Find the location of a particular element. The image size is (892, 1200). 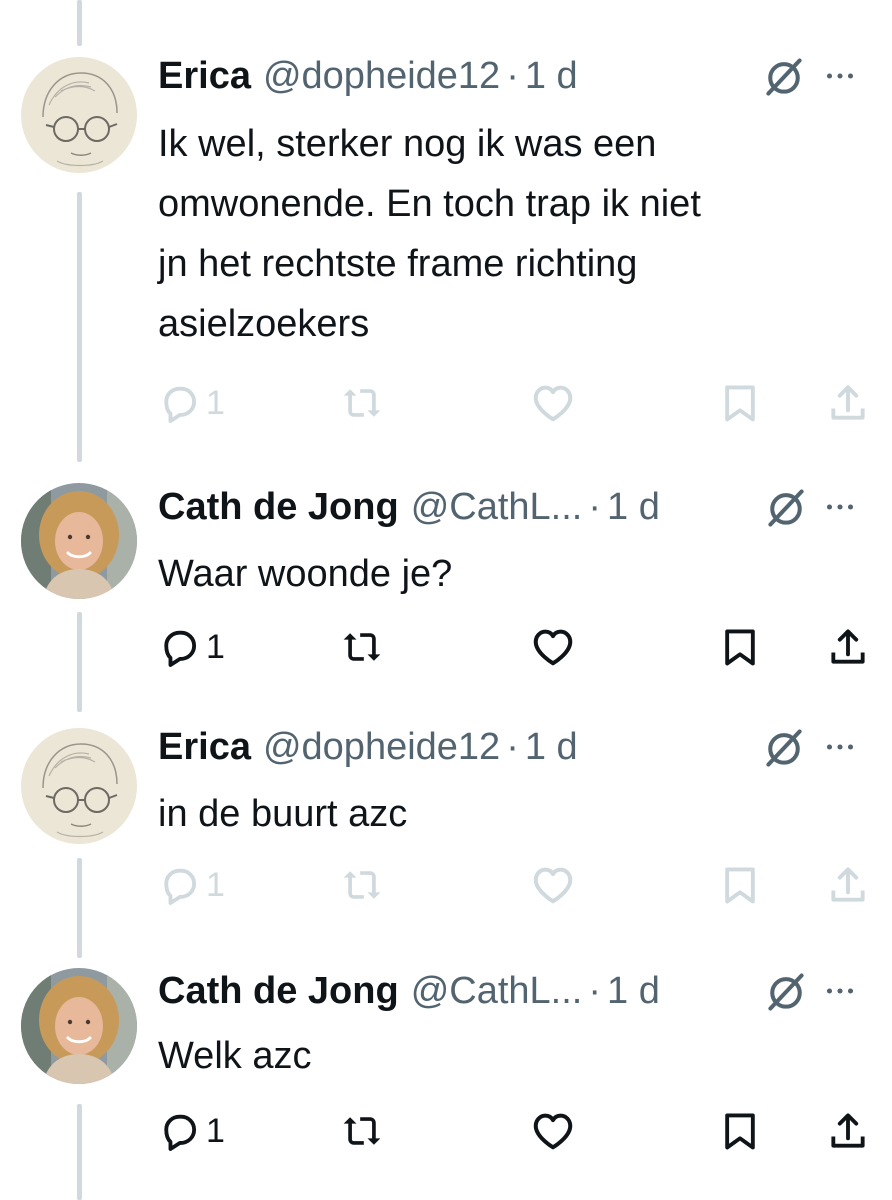

tweet-text-line: asielzoekers is located at coordinates (264, 324).